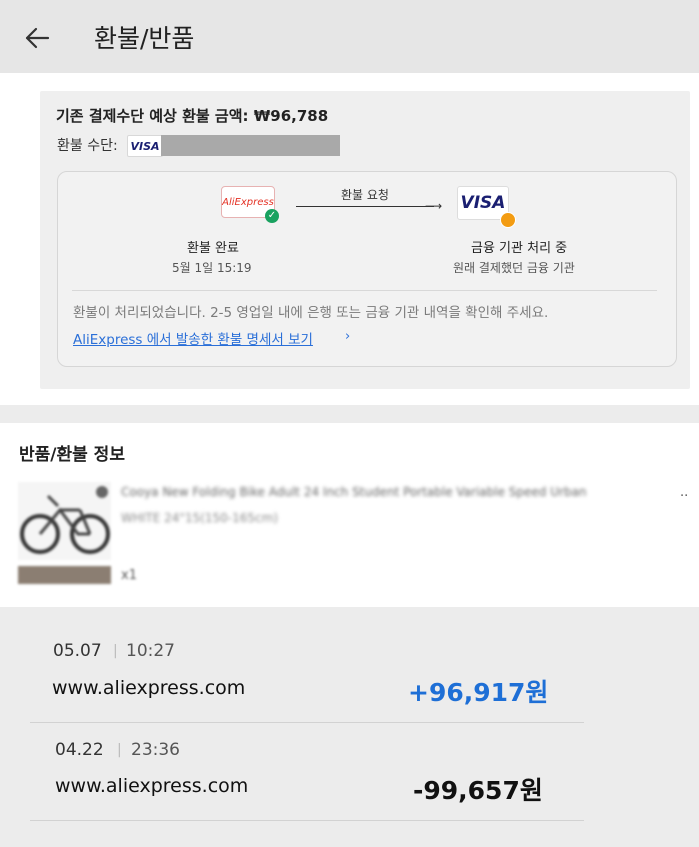  What do you see at coordinates (64, 575) in the screenshot?
I see `product-thumbnail-strip` at bounding box center [64, 575].